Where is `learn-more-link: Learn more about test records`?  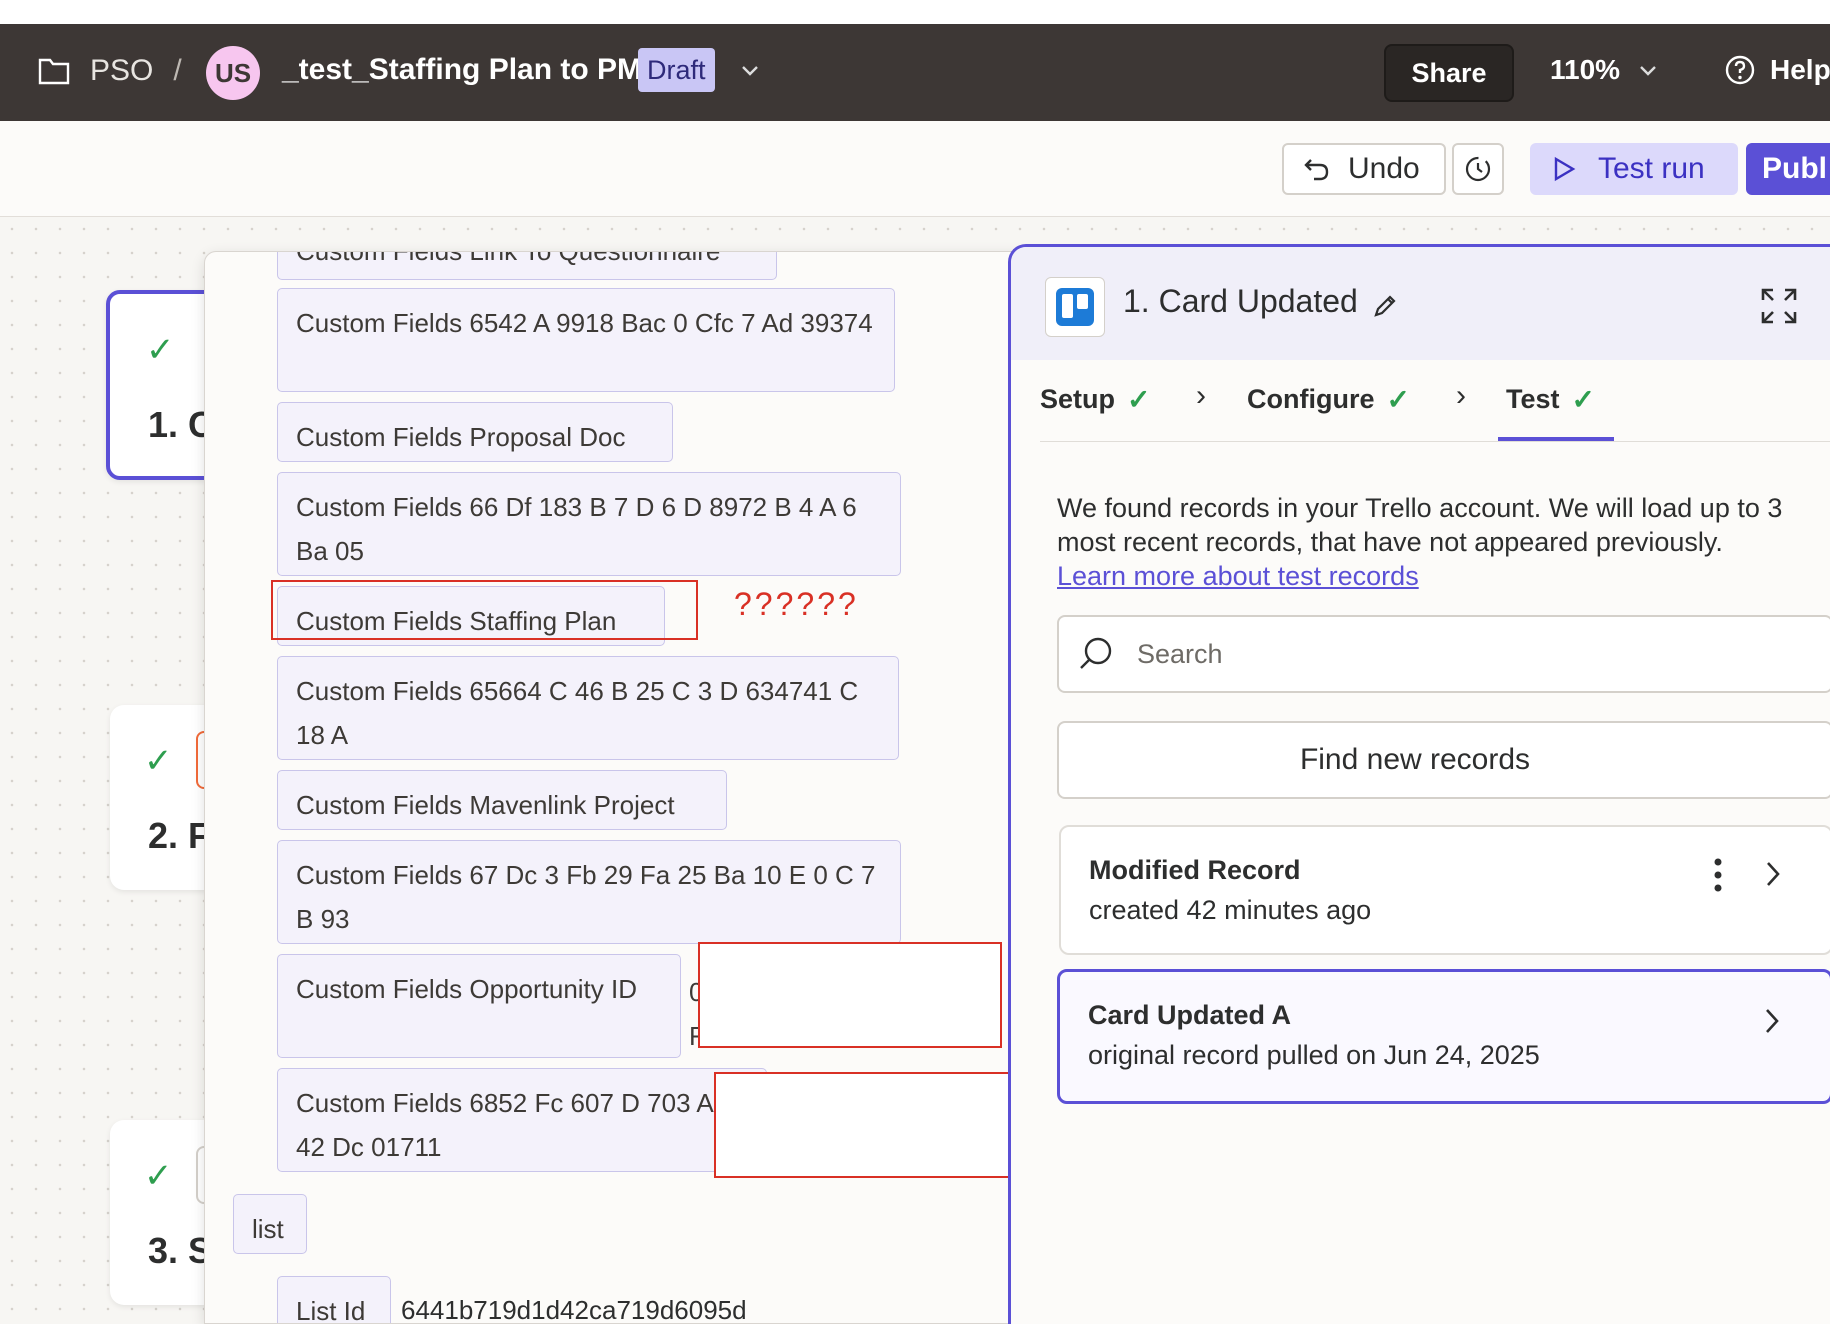 learn-more-link: Learn more about test records is located at coordinates (1238, 576).